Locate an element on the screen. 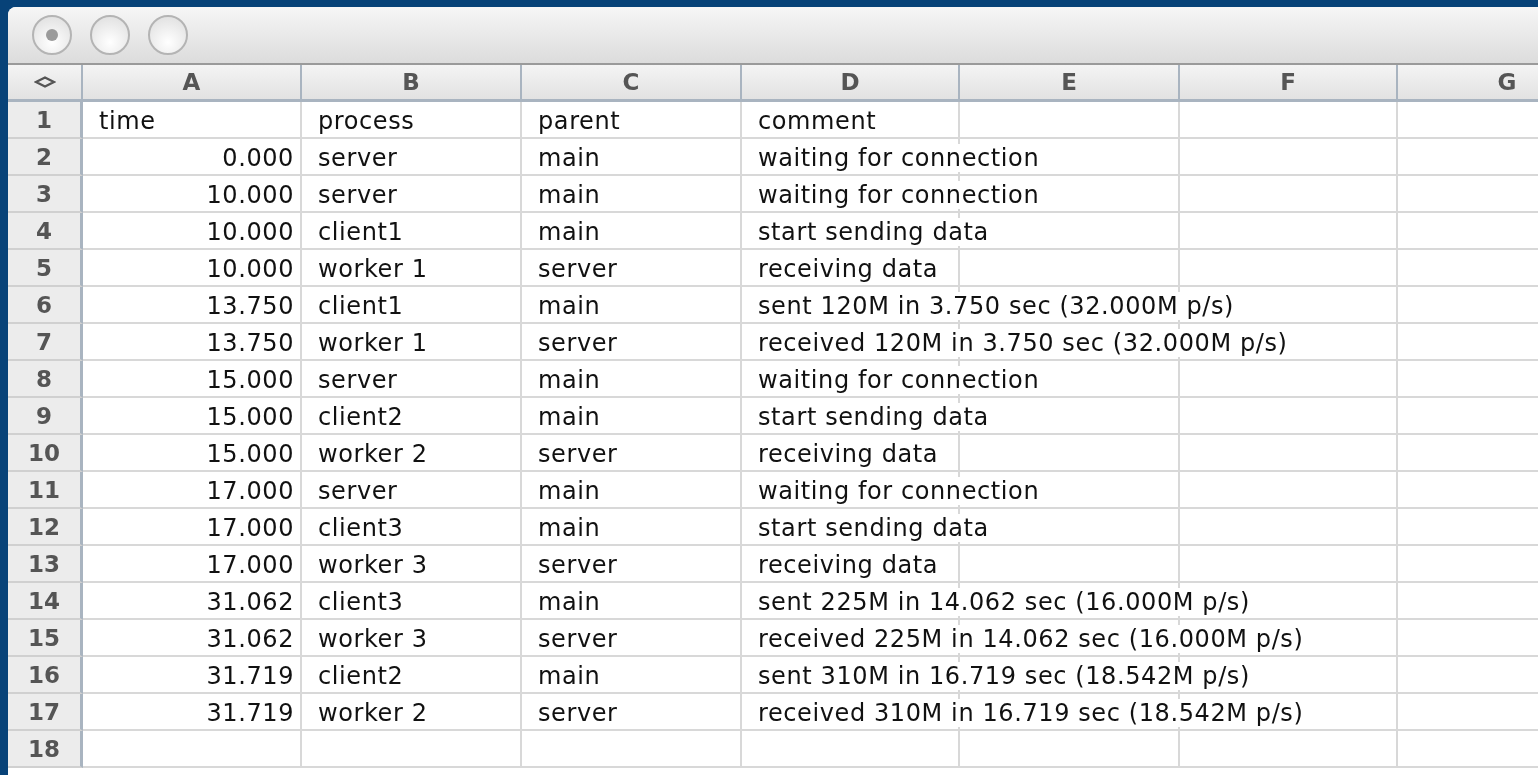 The width and height of the screenshot is (1538, 775). row-header: 2 is located at coordinates (45, 157).